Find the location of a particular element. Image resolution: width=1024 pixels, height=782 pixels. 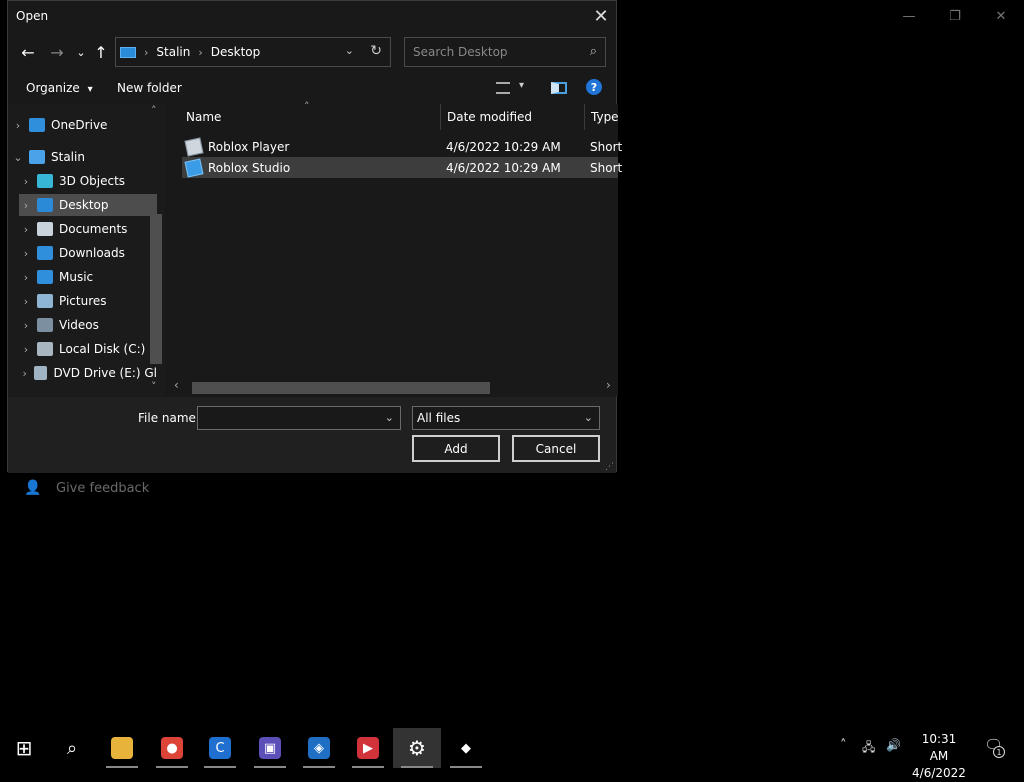

view-details-icon is located at coordinates (503, 88).